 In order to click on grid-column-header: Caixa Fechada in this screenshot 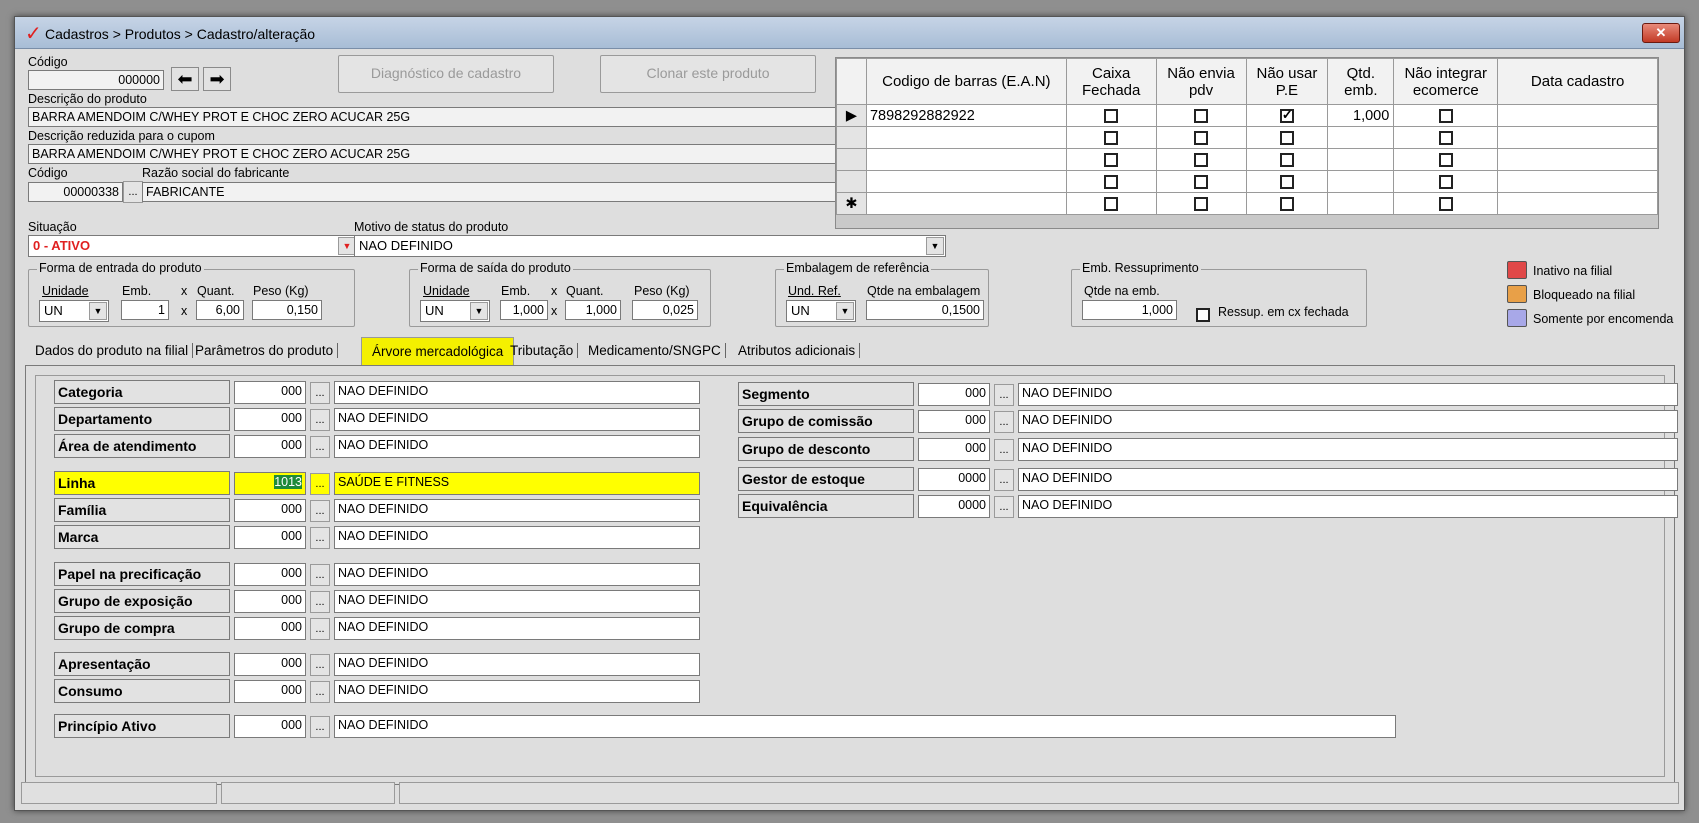, I will do `click(1111, 81)`.